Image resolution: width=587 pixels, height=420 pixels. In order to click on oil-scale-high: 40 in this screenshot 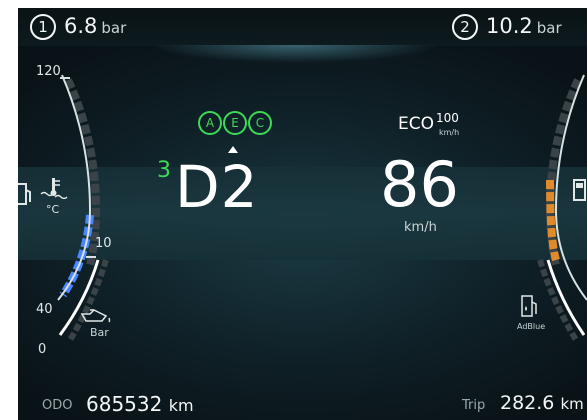, I will do `click(44, 309)`.